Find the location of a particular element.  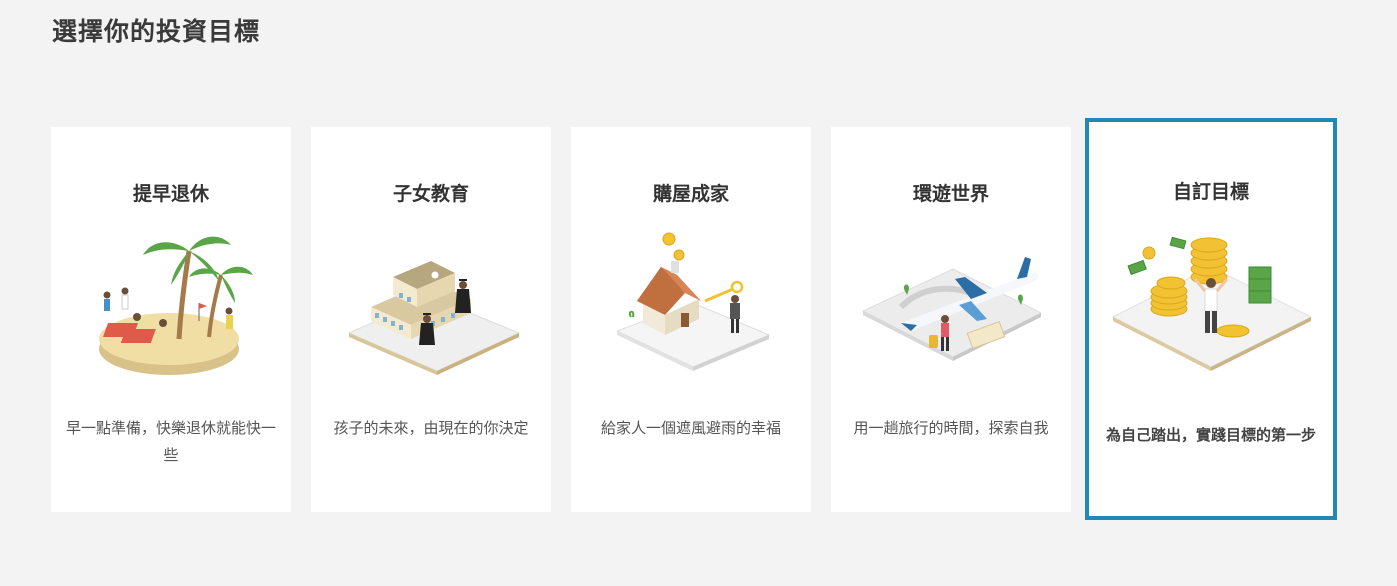

airplane-travel-icon is located at coordinates (951, 309).